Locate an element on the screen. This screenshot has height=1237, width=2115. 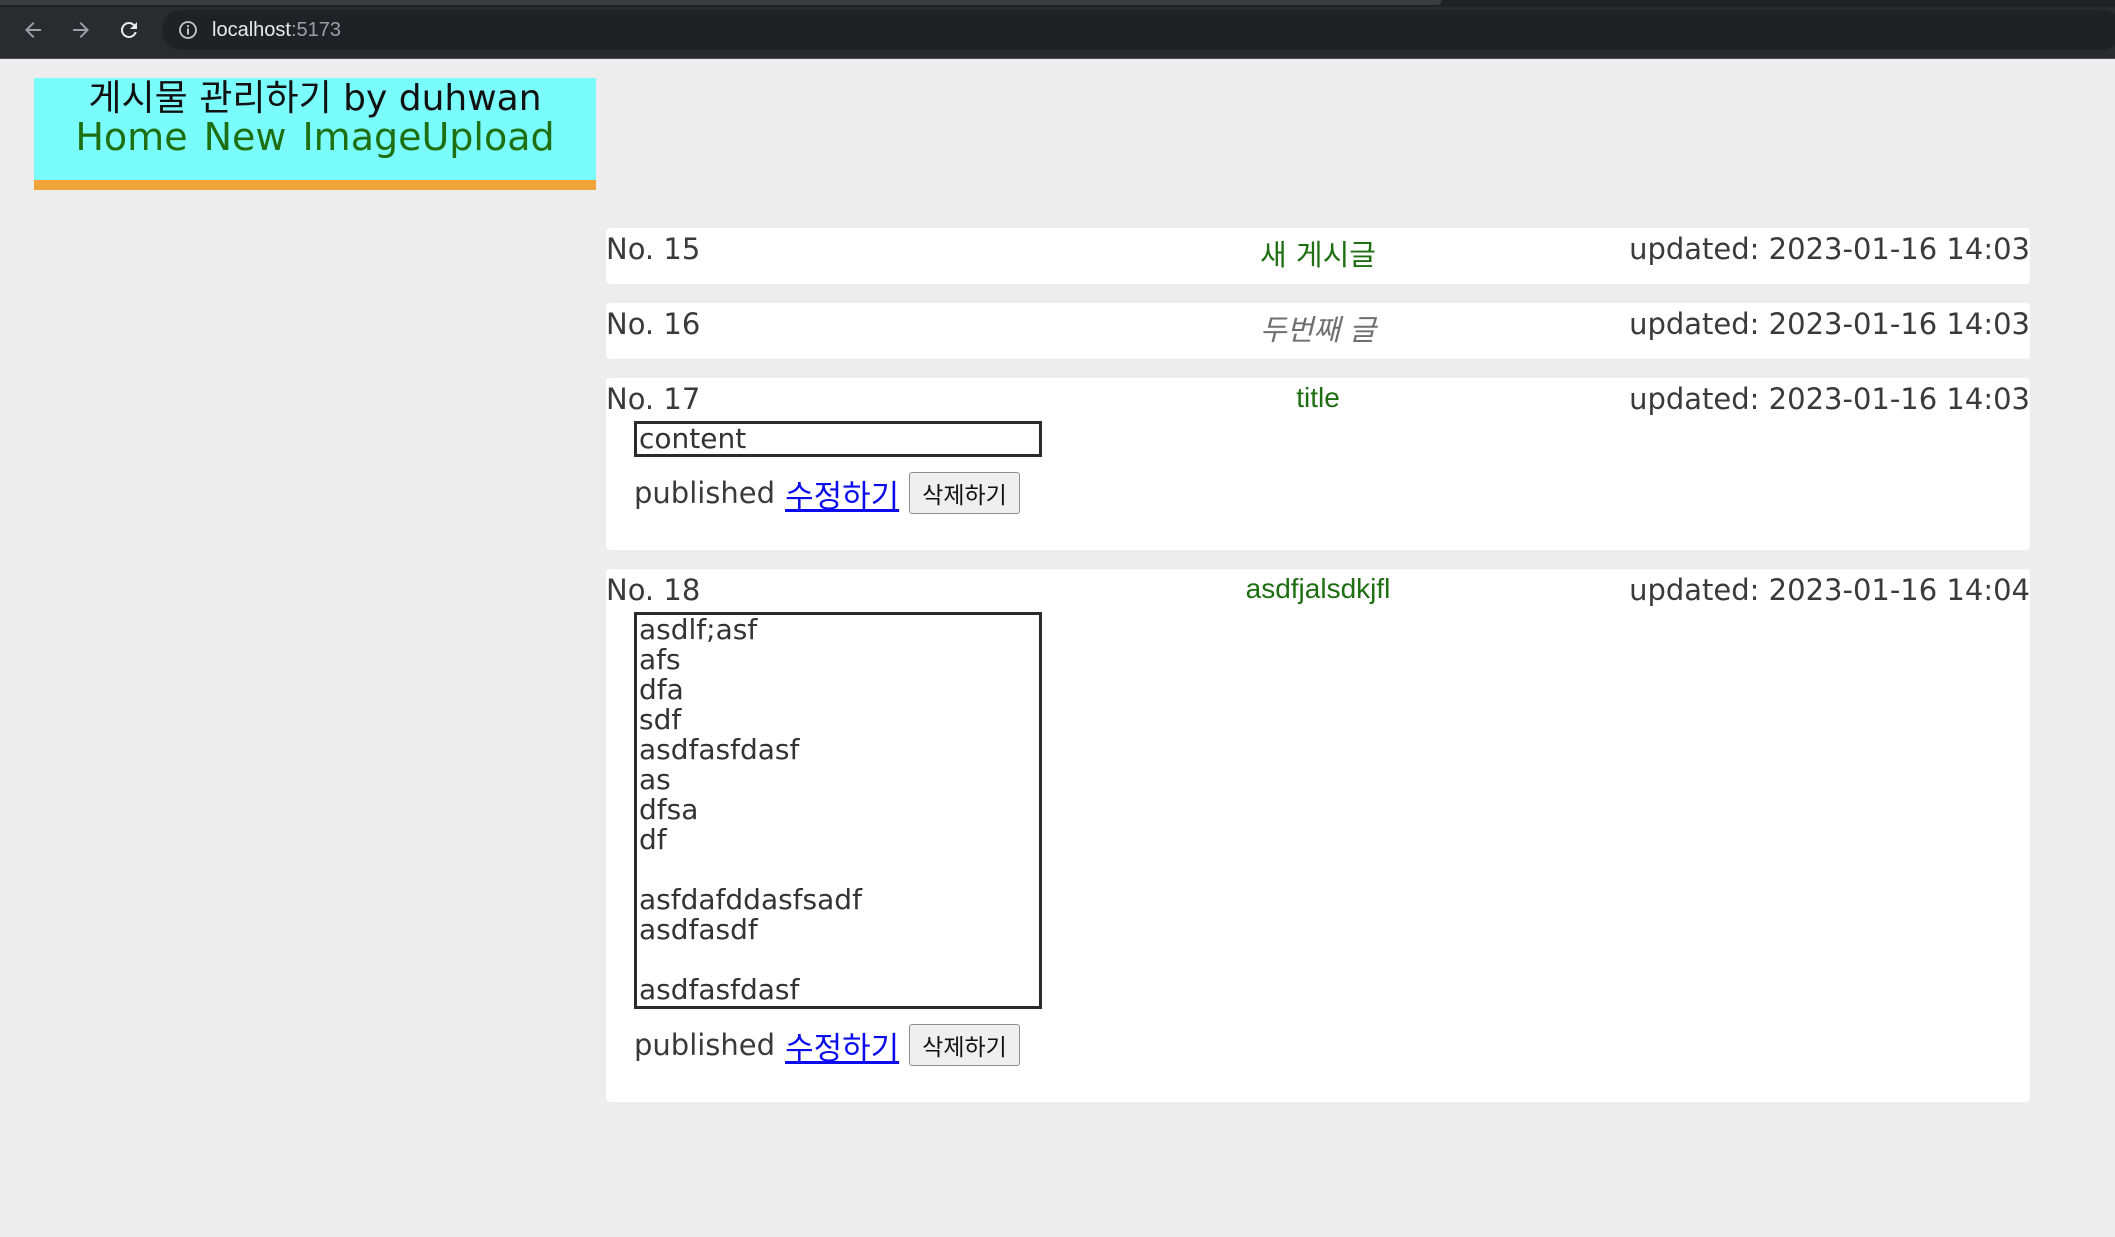
back-icon is located at coordinates (33, 30).